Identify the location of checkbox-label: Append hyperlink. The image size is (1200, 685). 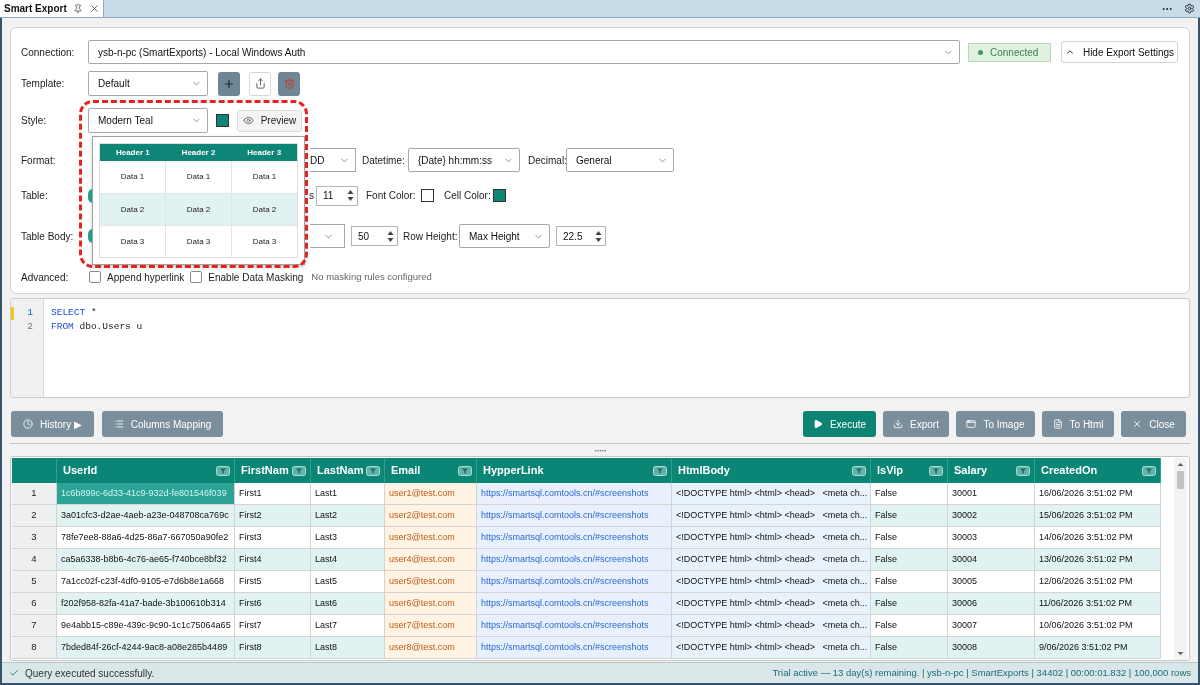
(146, 277).